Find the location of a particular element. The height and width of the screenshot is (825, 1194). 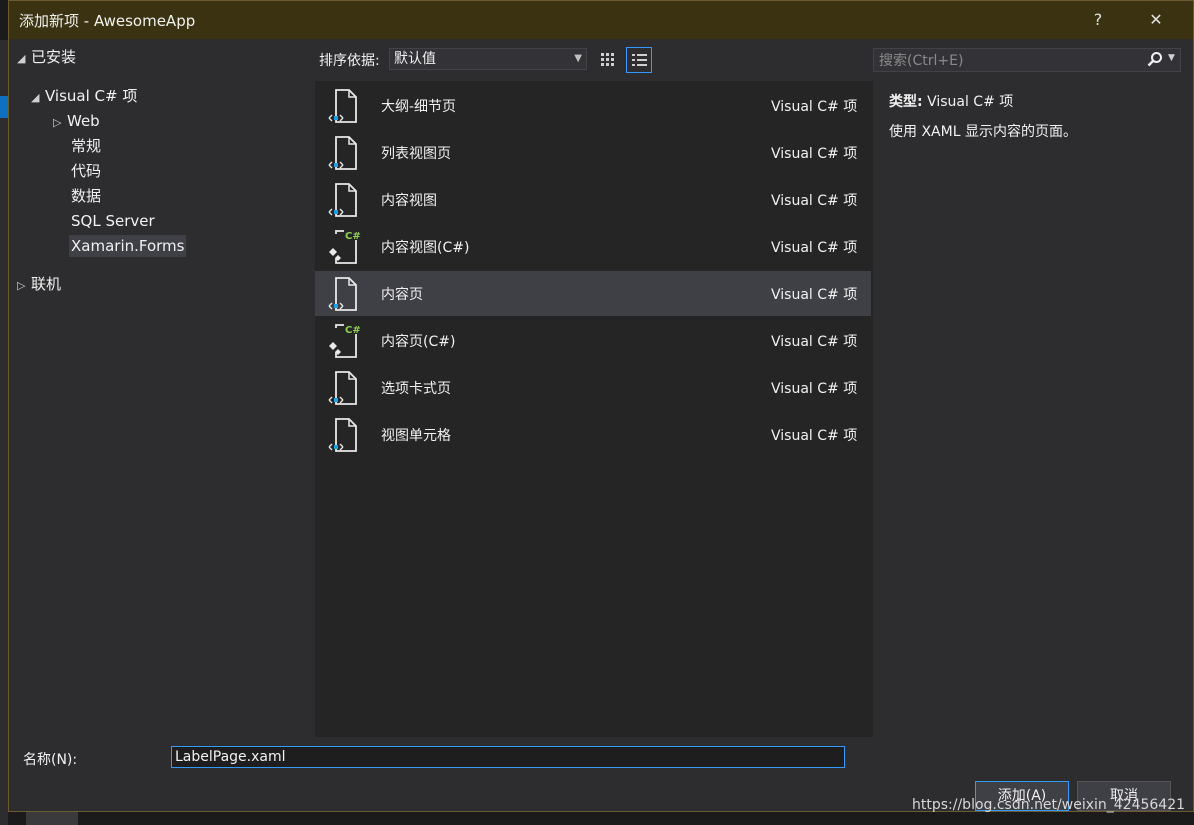

template-item: 大纲-细节页 Visual C# 项 is located at coordinates (593, 105).